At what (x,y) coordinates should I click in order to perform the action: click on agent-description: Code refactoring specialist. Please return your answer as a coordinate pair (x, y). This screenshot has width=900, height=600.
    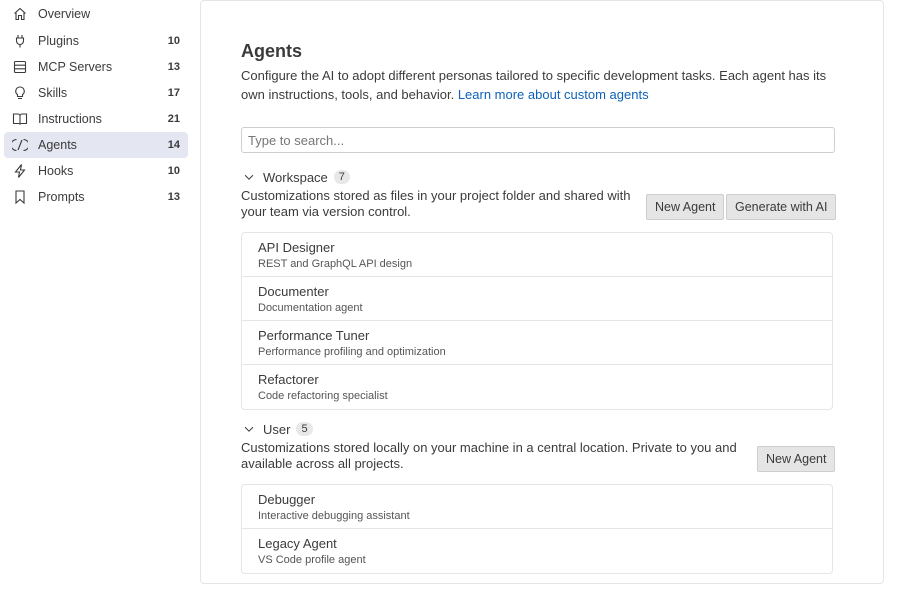
    Looking at the image, I should click on (323, 396).